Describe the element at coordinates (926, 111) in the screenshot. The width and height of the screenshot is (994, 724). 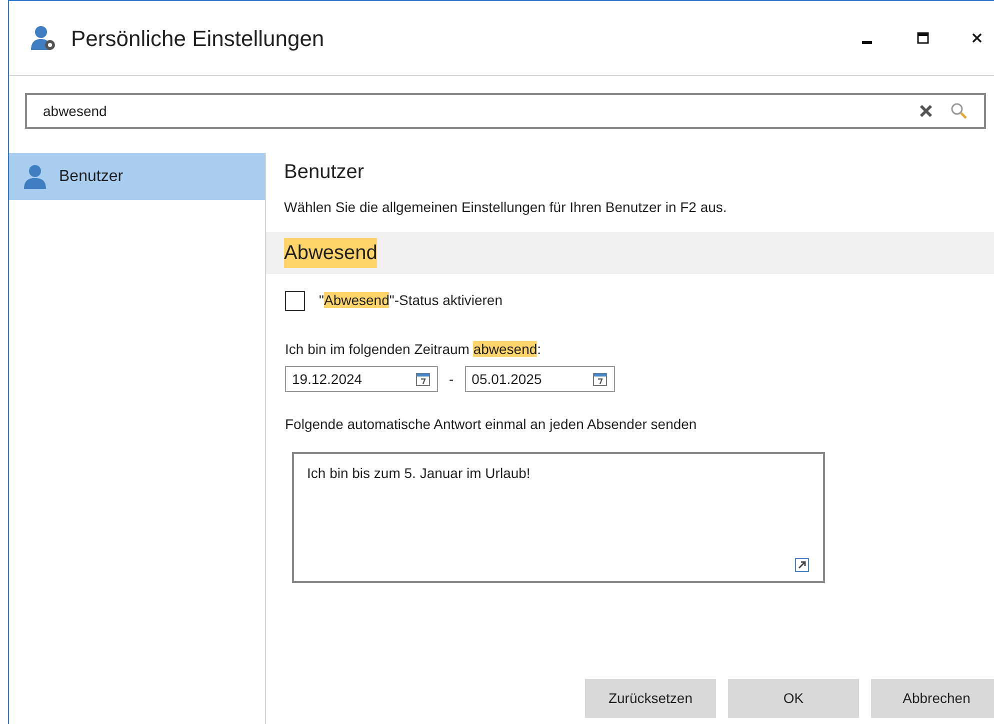
I see `clear-icon` at that location.